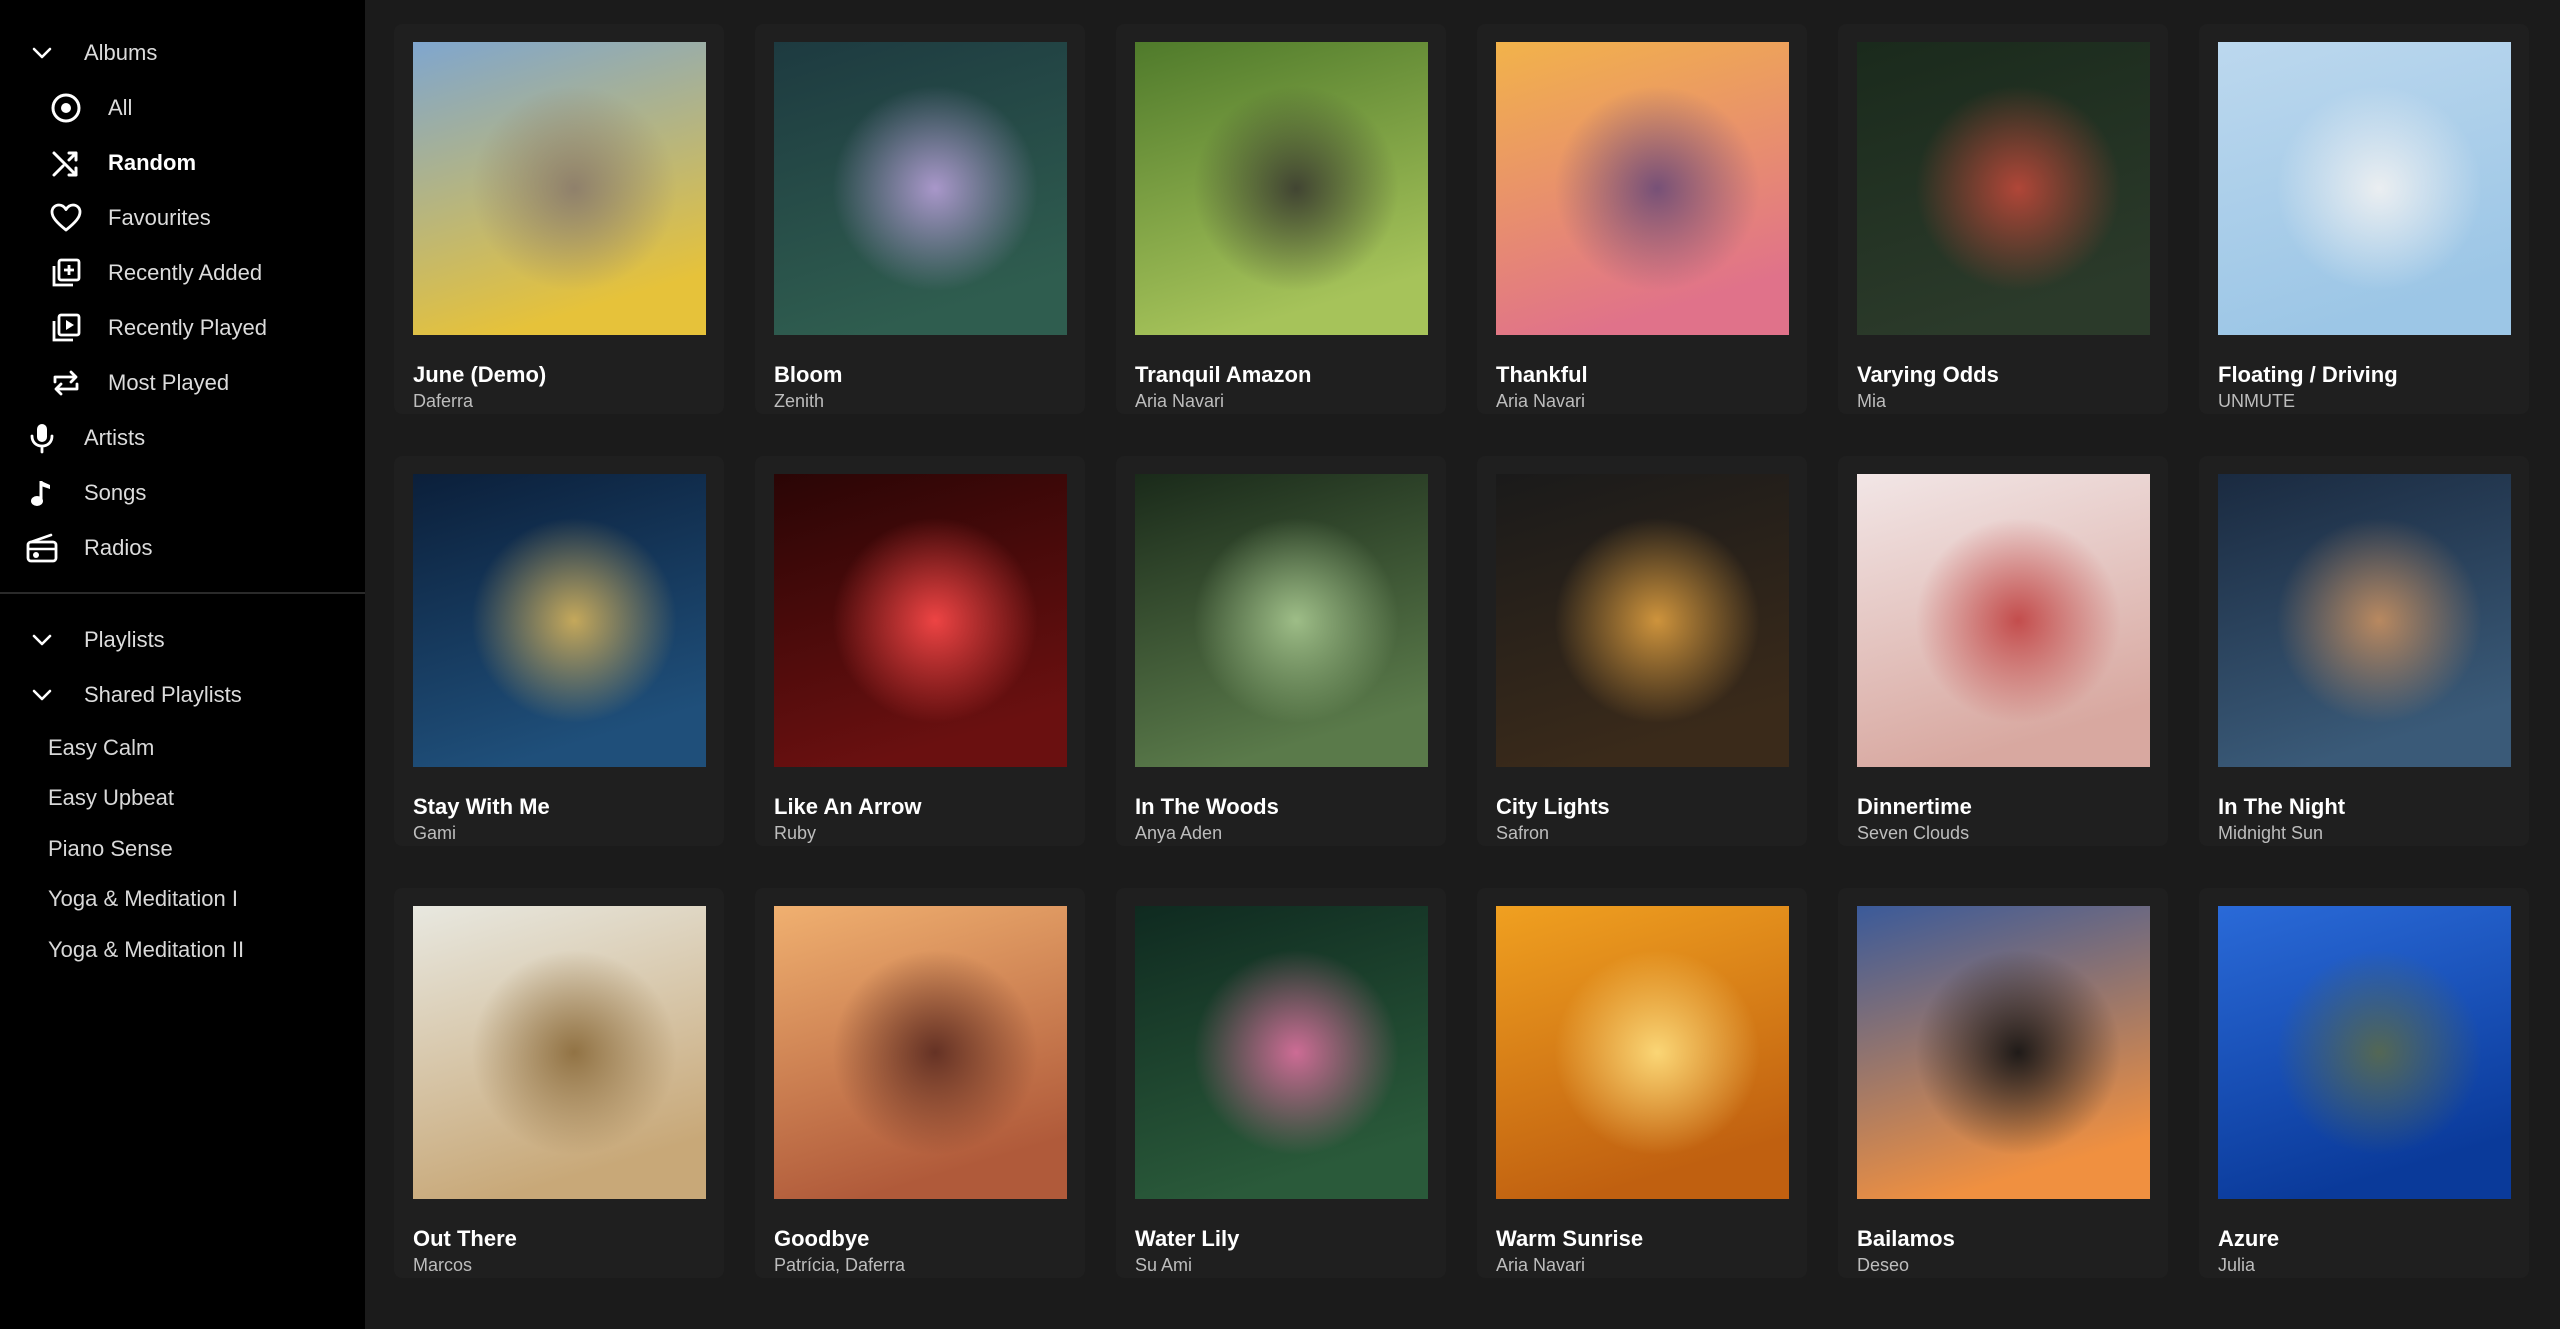  Describe the element at coordinates (1542, 374) in the screenshot. I see `album-title: Thankful` at that location.